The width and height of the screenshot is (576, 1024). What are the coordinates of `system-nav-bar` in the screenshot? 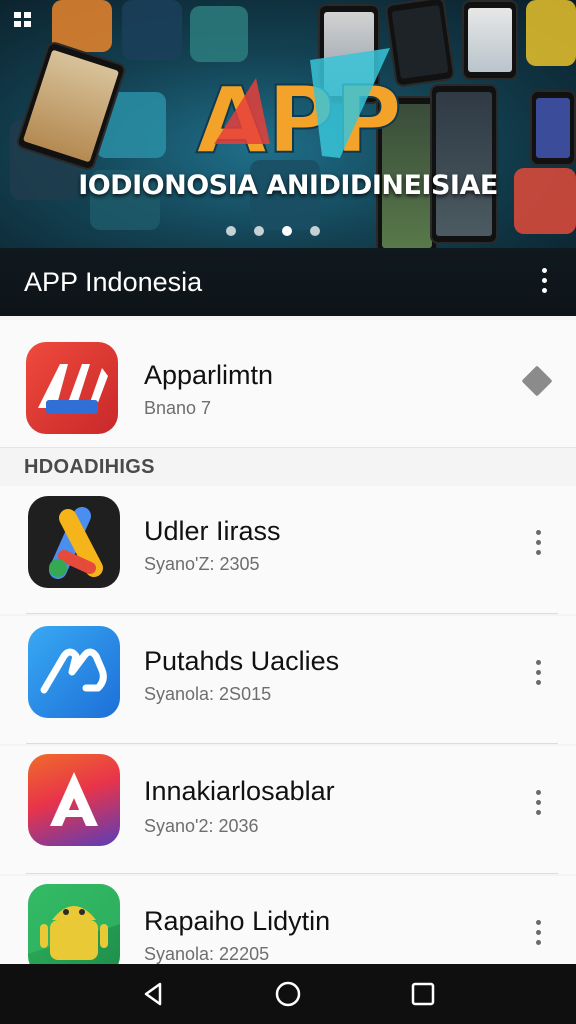 It's located at (288, 994).